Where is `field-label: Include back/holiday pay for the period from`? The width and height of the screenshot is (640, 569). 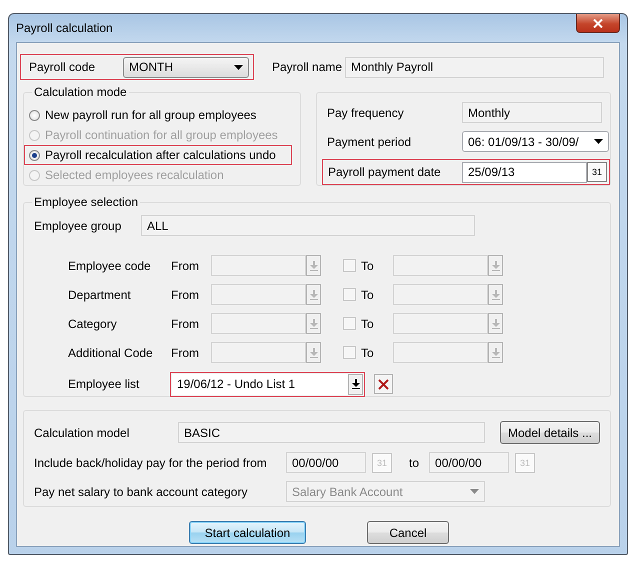
field-label: Include back/holiday pay for the period from is located at coordinates (151, 463).